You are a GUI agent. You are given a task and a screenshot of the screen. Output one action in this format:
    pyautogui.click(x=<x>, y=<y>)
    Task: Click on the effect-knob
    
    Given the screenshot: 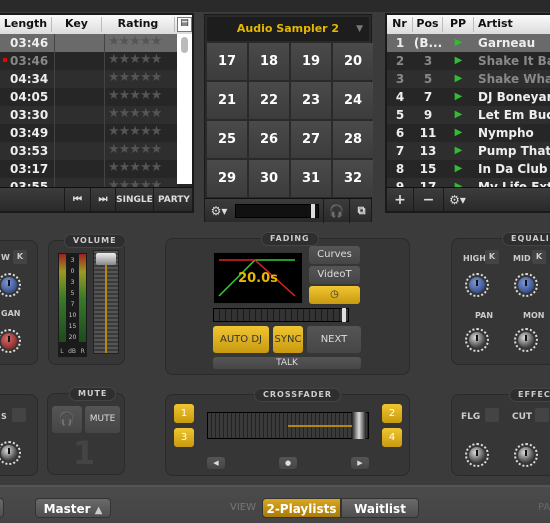 What is the action you would take?
    pyautogui.click(x=10, y=453)
    